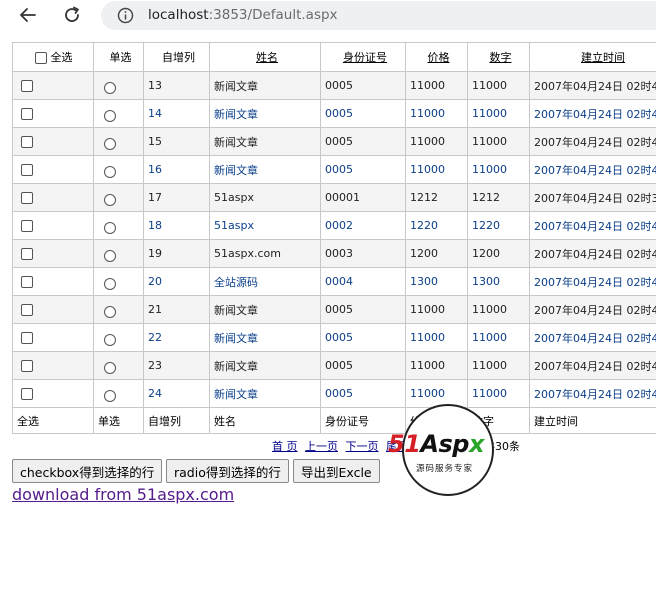 This screenshot has width=656, height=604. What do you see at coordinates (118, 57) in the screenshot?
I see `header-single: 单选` at bounding box center [118, 57].